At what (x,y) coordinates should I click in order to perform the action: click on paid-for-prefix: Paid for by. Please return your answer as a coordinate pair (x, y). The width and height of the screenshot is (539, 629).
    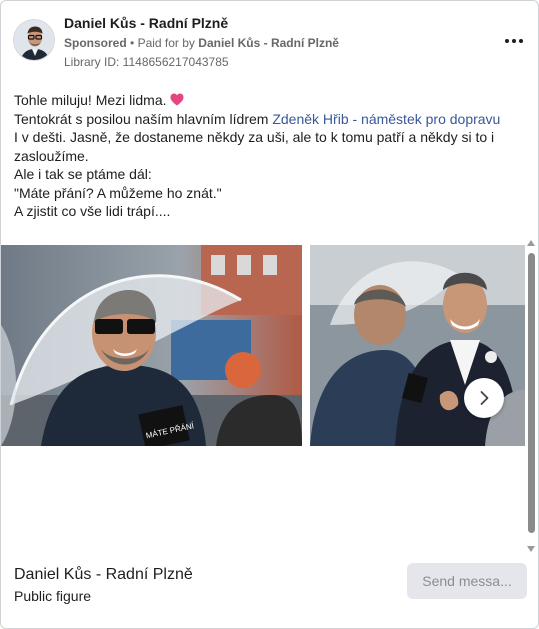
    Looking at the image, I should click on (166, 43).